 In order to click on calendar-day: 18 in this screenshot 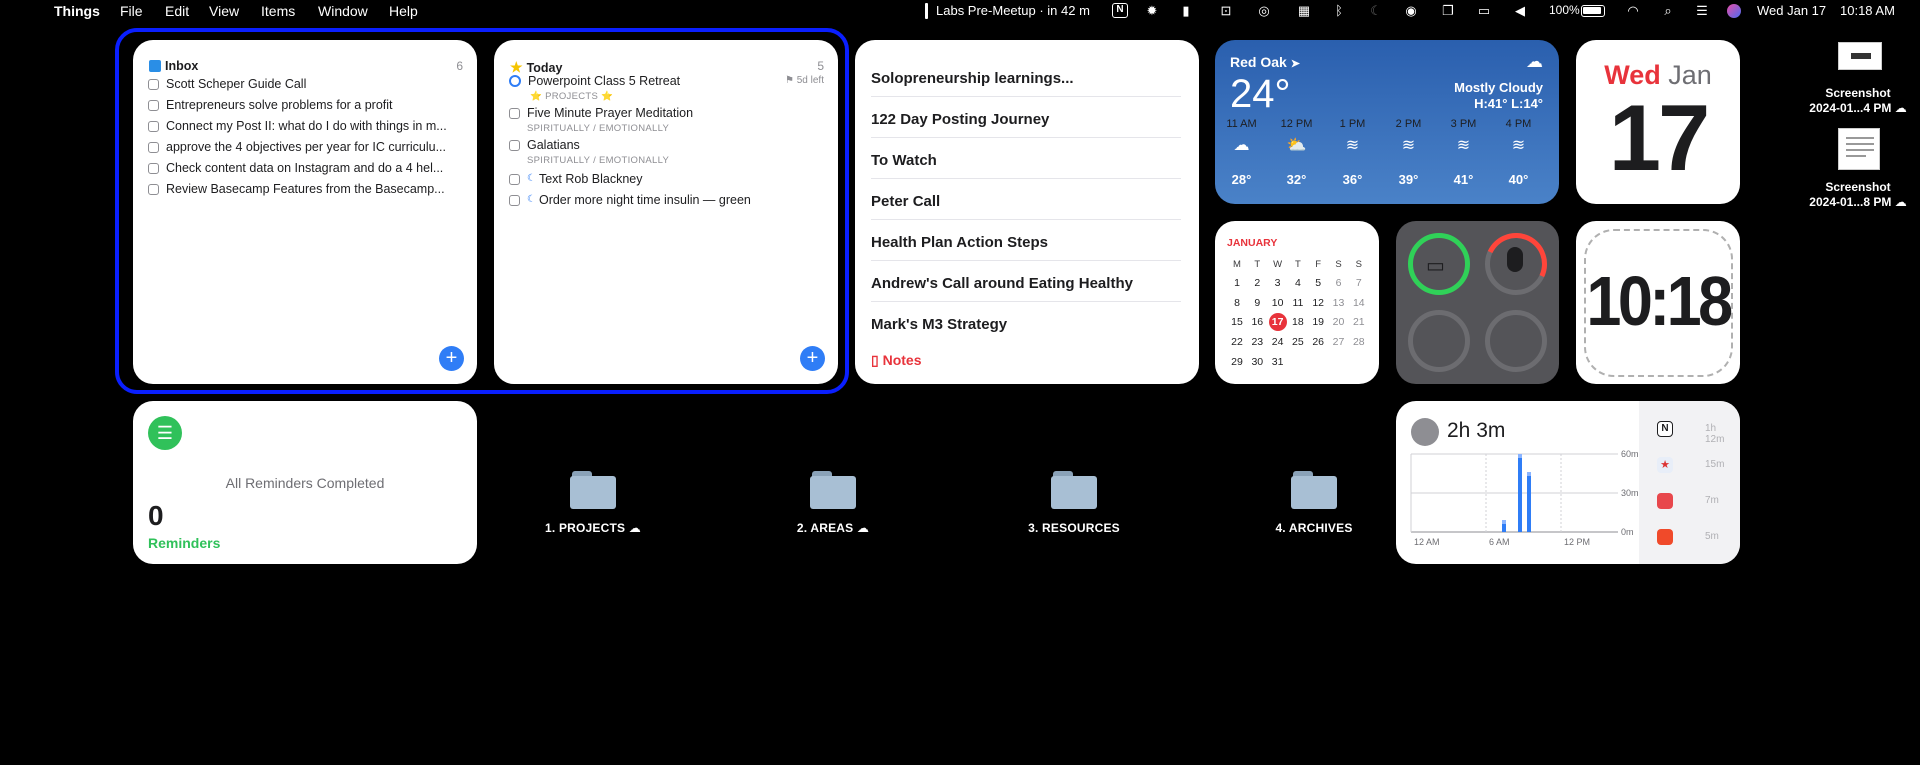, I will do `click(1298, 322)`.